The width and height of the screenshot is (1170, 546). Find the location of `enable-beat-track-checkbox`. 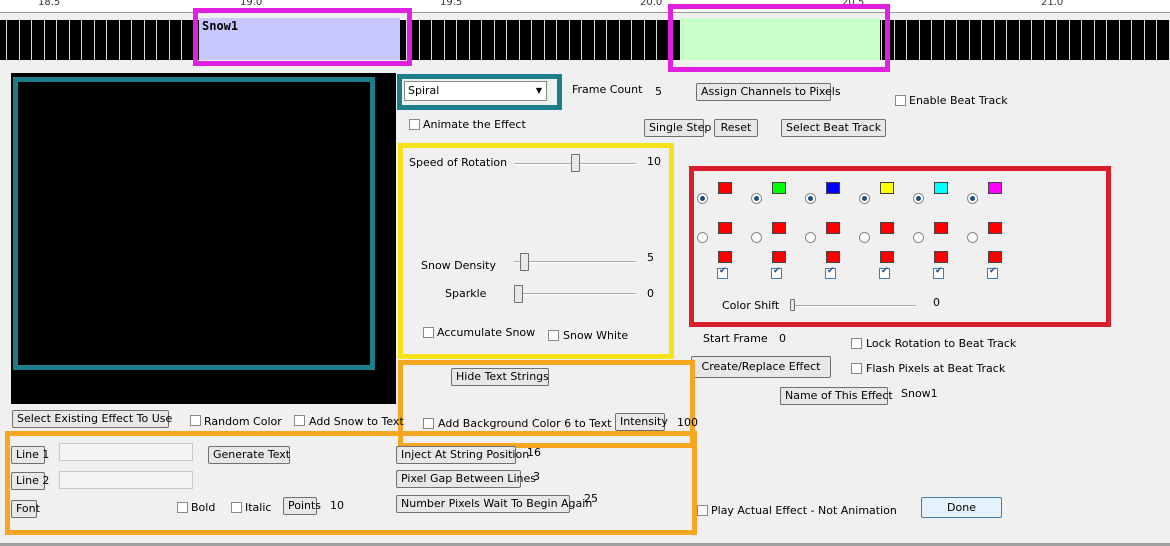

enable-beat-track-checkbox is located at coordinates (900, 100).